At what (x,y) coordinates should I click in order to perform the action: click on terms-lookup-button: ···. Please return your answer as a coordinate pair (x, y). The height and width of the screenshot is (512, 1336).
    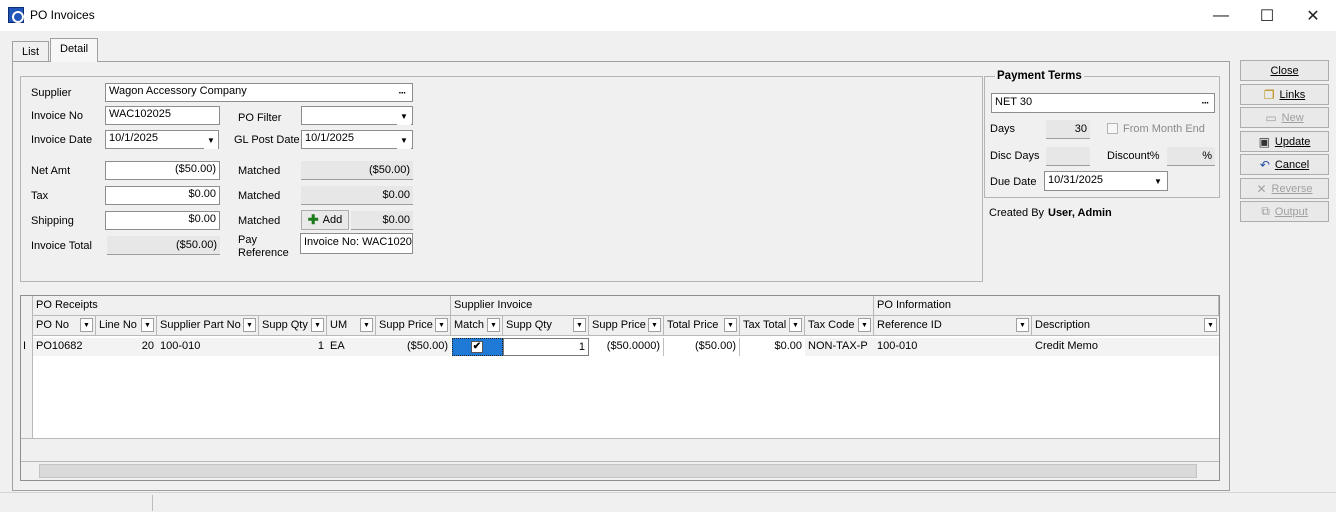
    Looking at the image, I should click on (1205, 103).